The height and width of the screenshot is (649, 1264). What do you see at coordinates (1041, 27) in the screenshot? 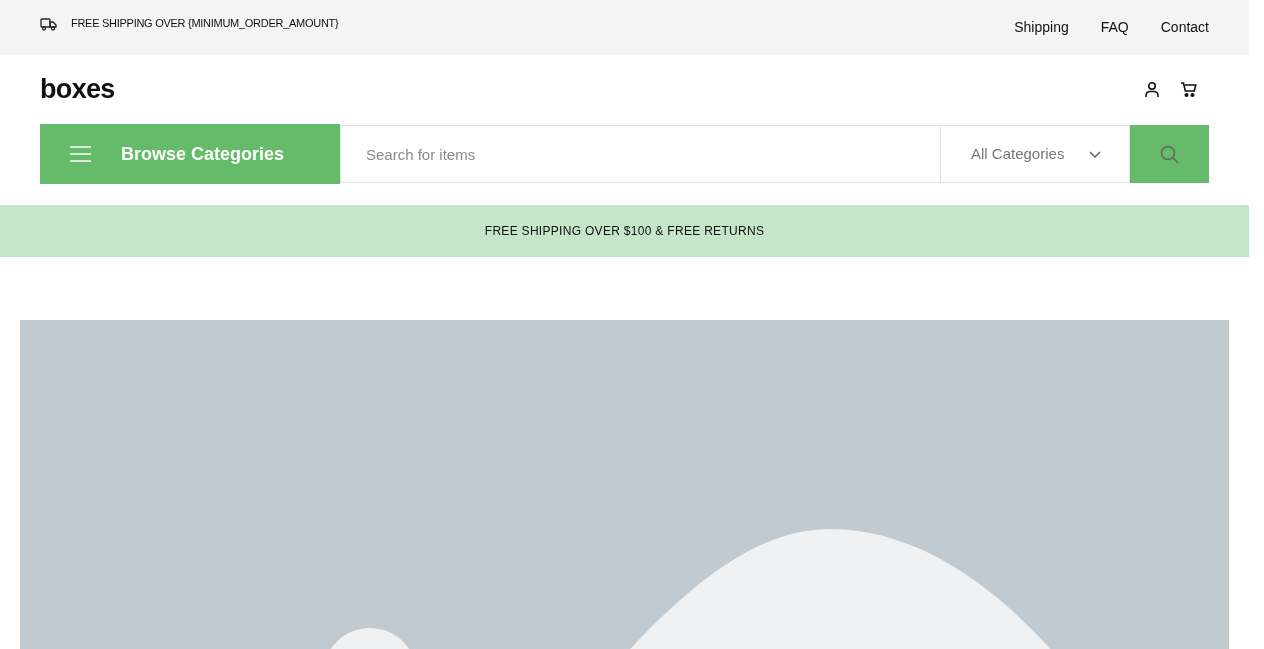
I see `top-nav-link: Shipping` at bounding box center [1041, 27].